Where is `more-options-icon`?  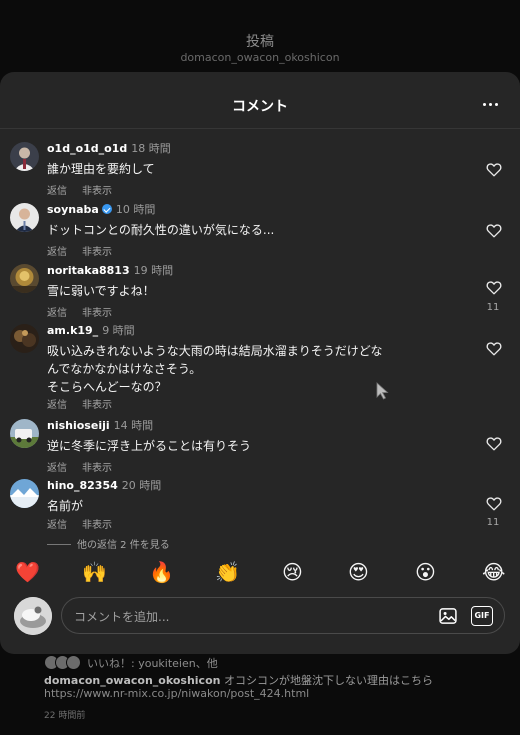
more-options-icon is located at coordinates (491, 104).